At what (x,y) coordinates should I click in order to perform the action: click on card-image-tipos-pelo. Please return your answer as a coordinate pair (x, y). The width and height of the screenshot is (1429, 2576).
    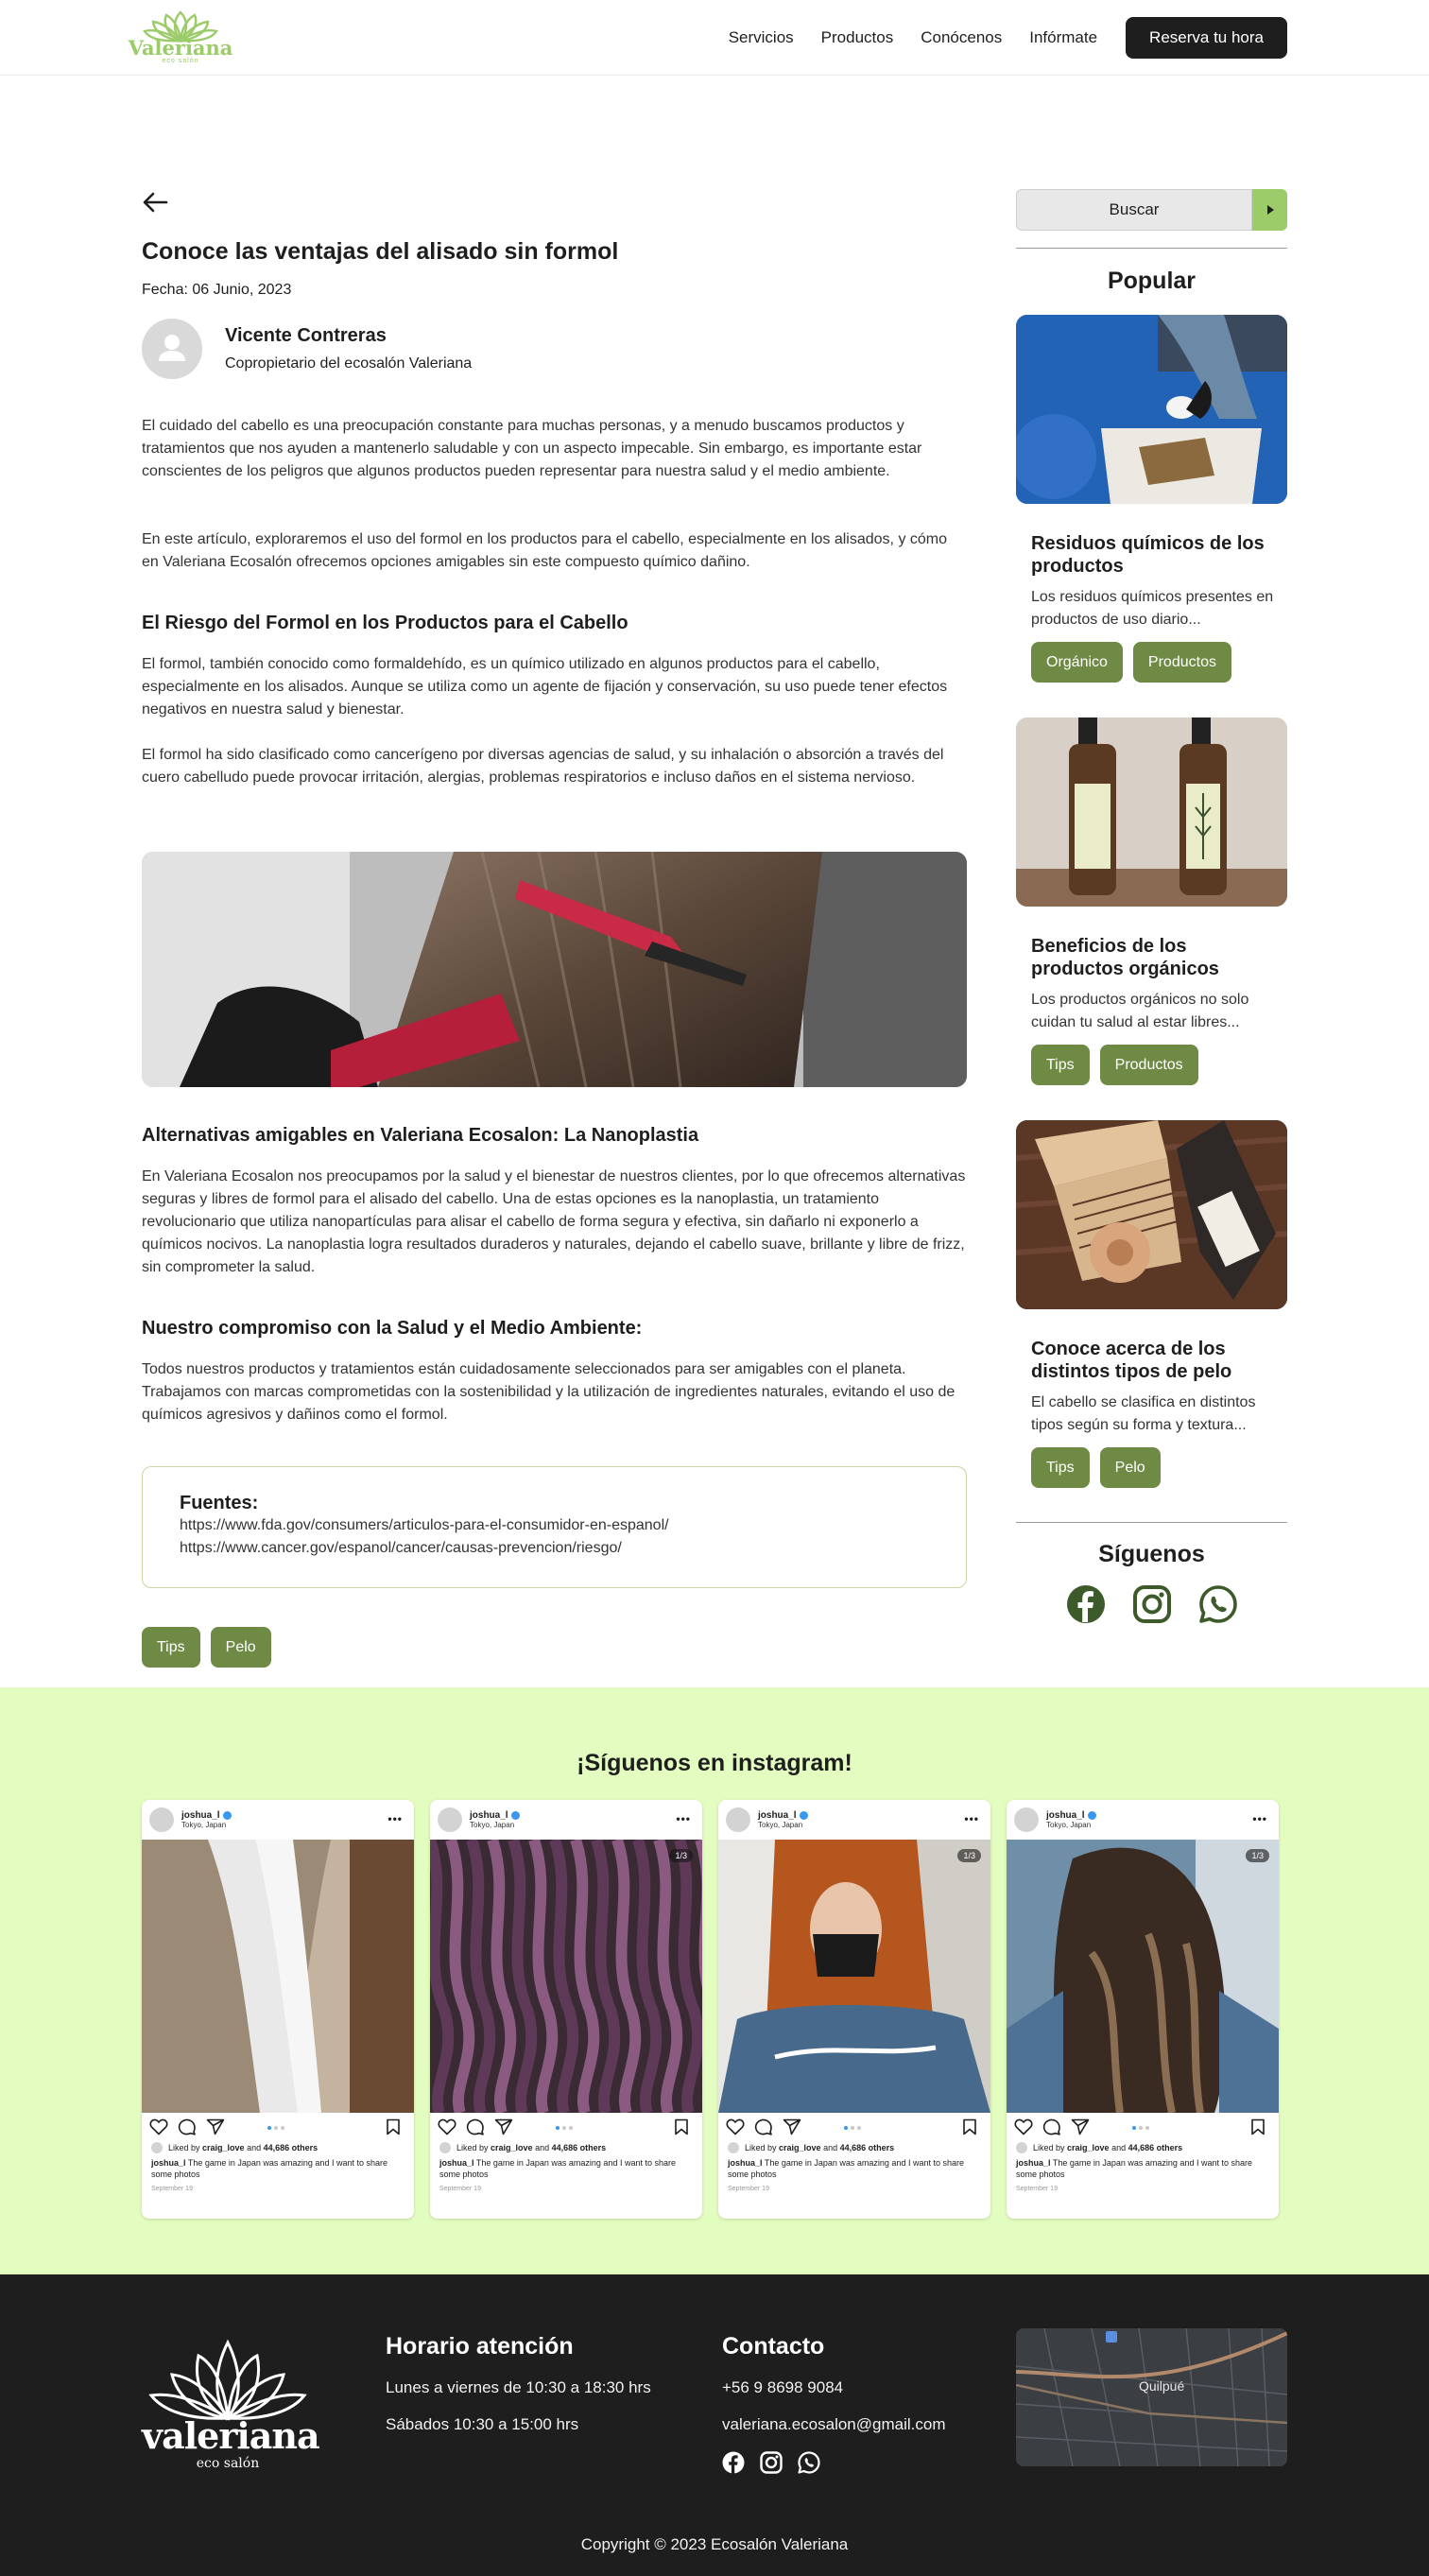
    Looking at the image, I should click on (1151, 1214).